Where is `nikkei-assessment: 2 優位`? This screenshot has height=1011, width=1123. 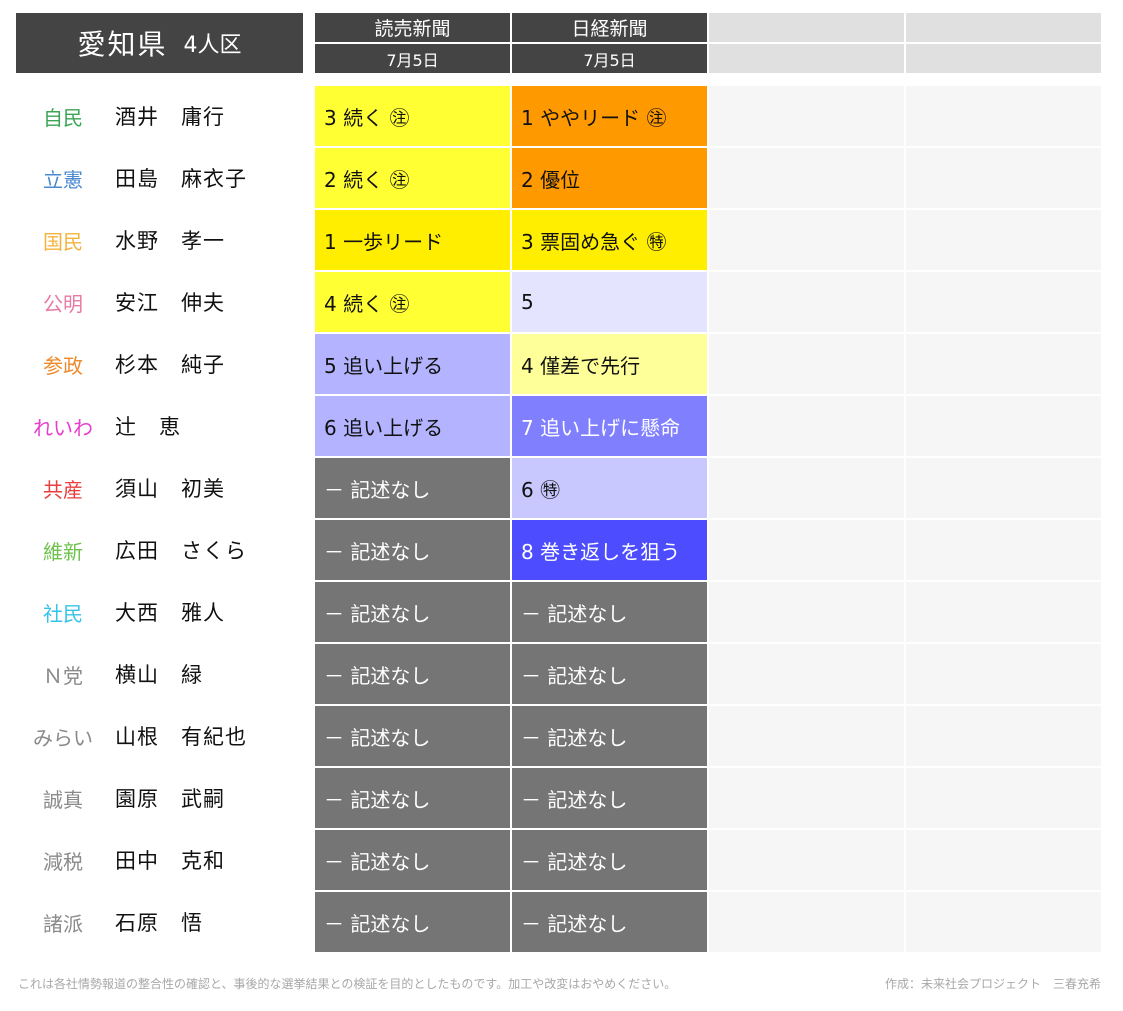 nikkei-assessment: 2 優位 is located at coordinates (609, 178).